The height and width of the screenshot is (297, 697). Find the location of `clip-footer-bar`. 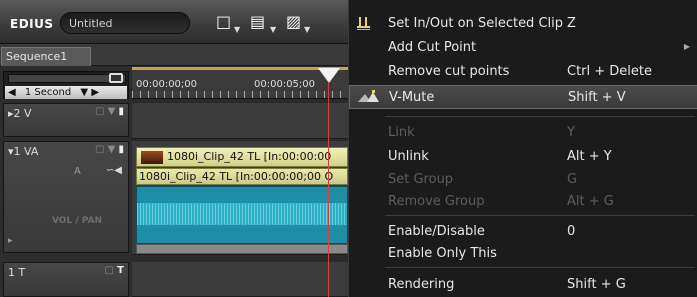

clip-footer-bar is located at coordinates (242, 249).